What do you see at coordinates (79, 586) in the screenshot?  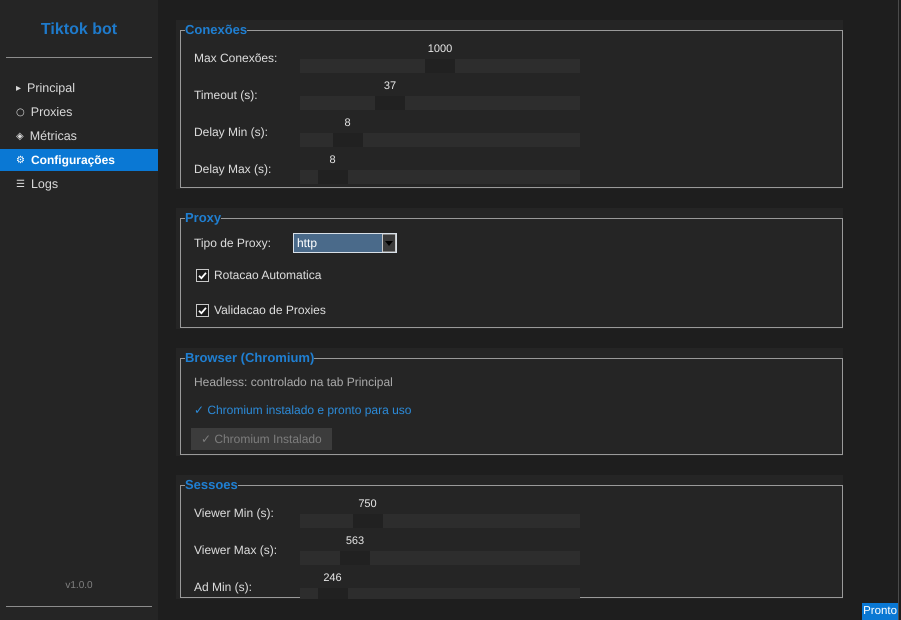 I see `version-text: v1.0.0` at bounding box center [79, 586].